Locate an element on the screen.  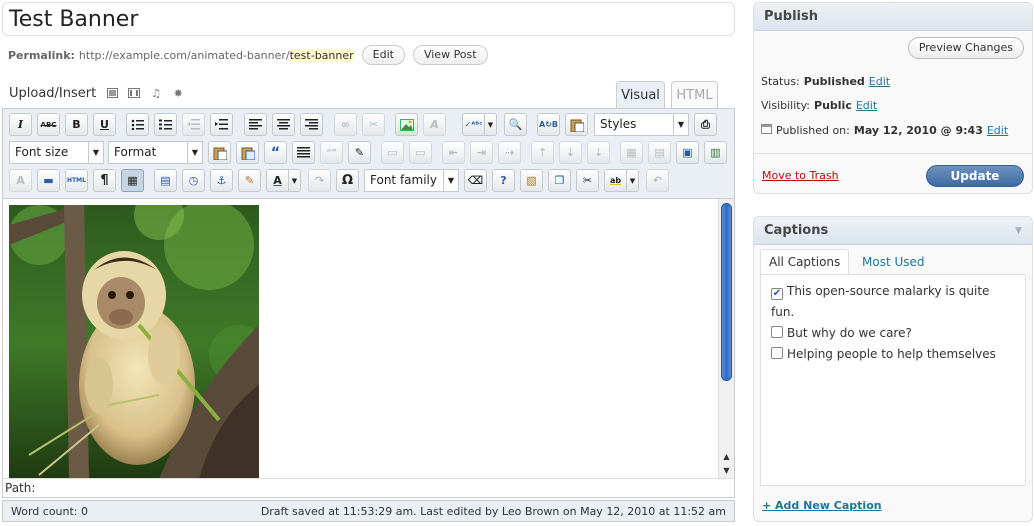
clean-styles-icon: A is located at coordinates (434, 124).